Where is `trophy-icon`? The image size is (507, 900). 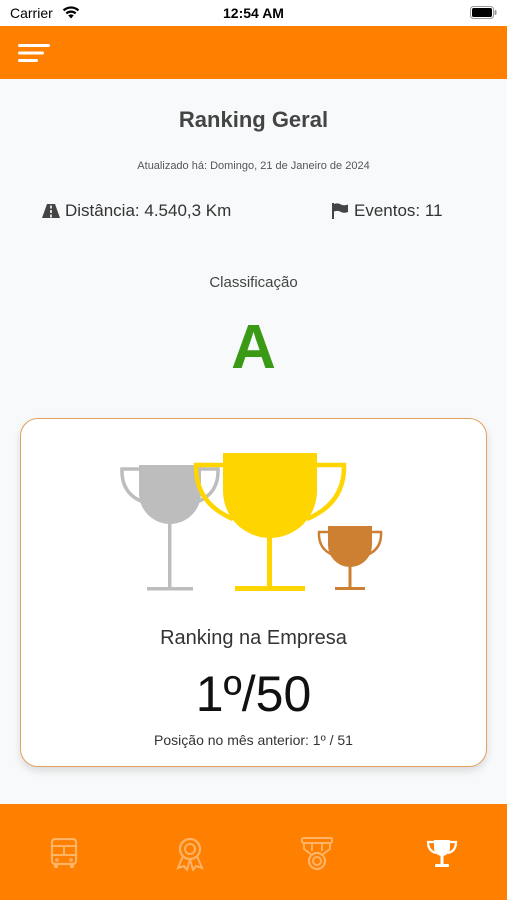
trophy-icon is located at coordinates (442, 853).